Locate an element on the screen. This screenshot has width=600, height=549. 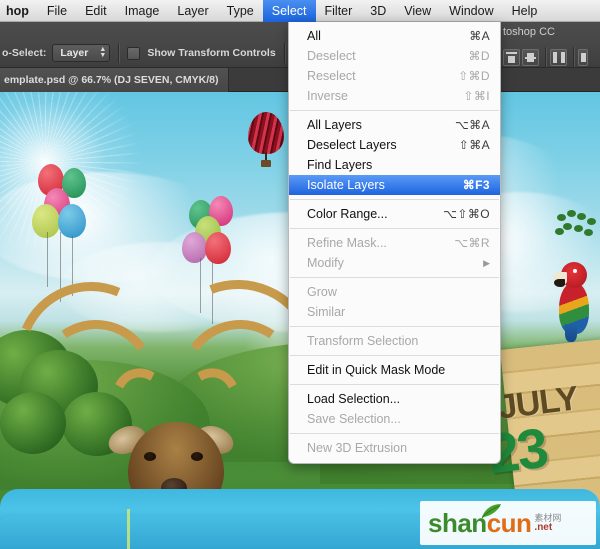
menu-item-label: Isolate Layers is located at coordinates (346, 185).